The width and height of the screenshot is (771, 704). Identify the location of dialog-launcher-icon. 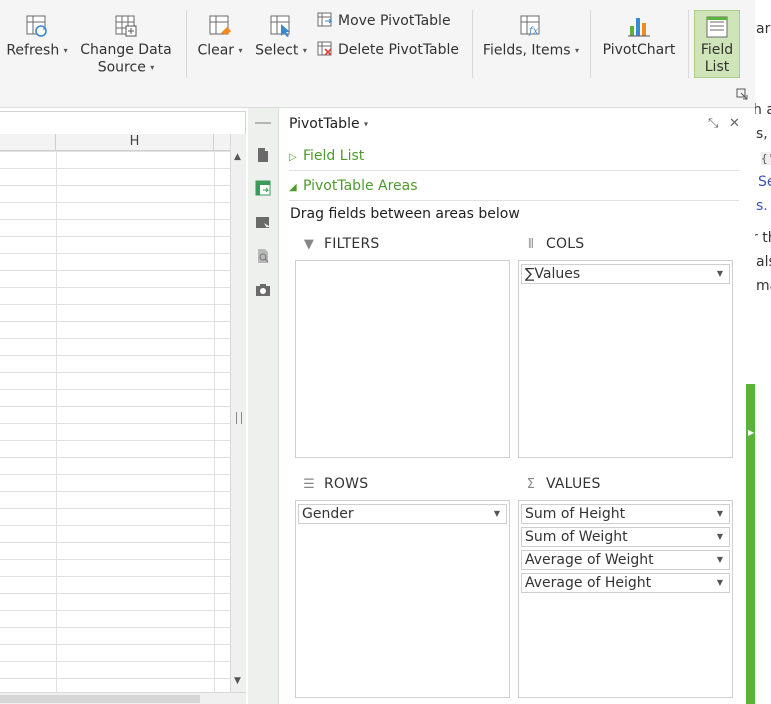
(742, 94).